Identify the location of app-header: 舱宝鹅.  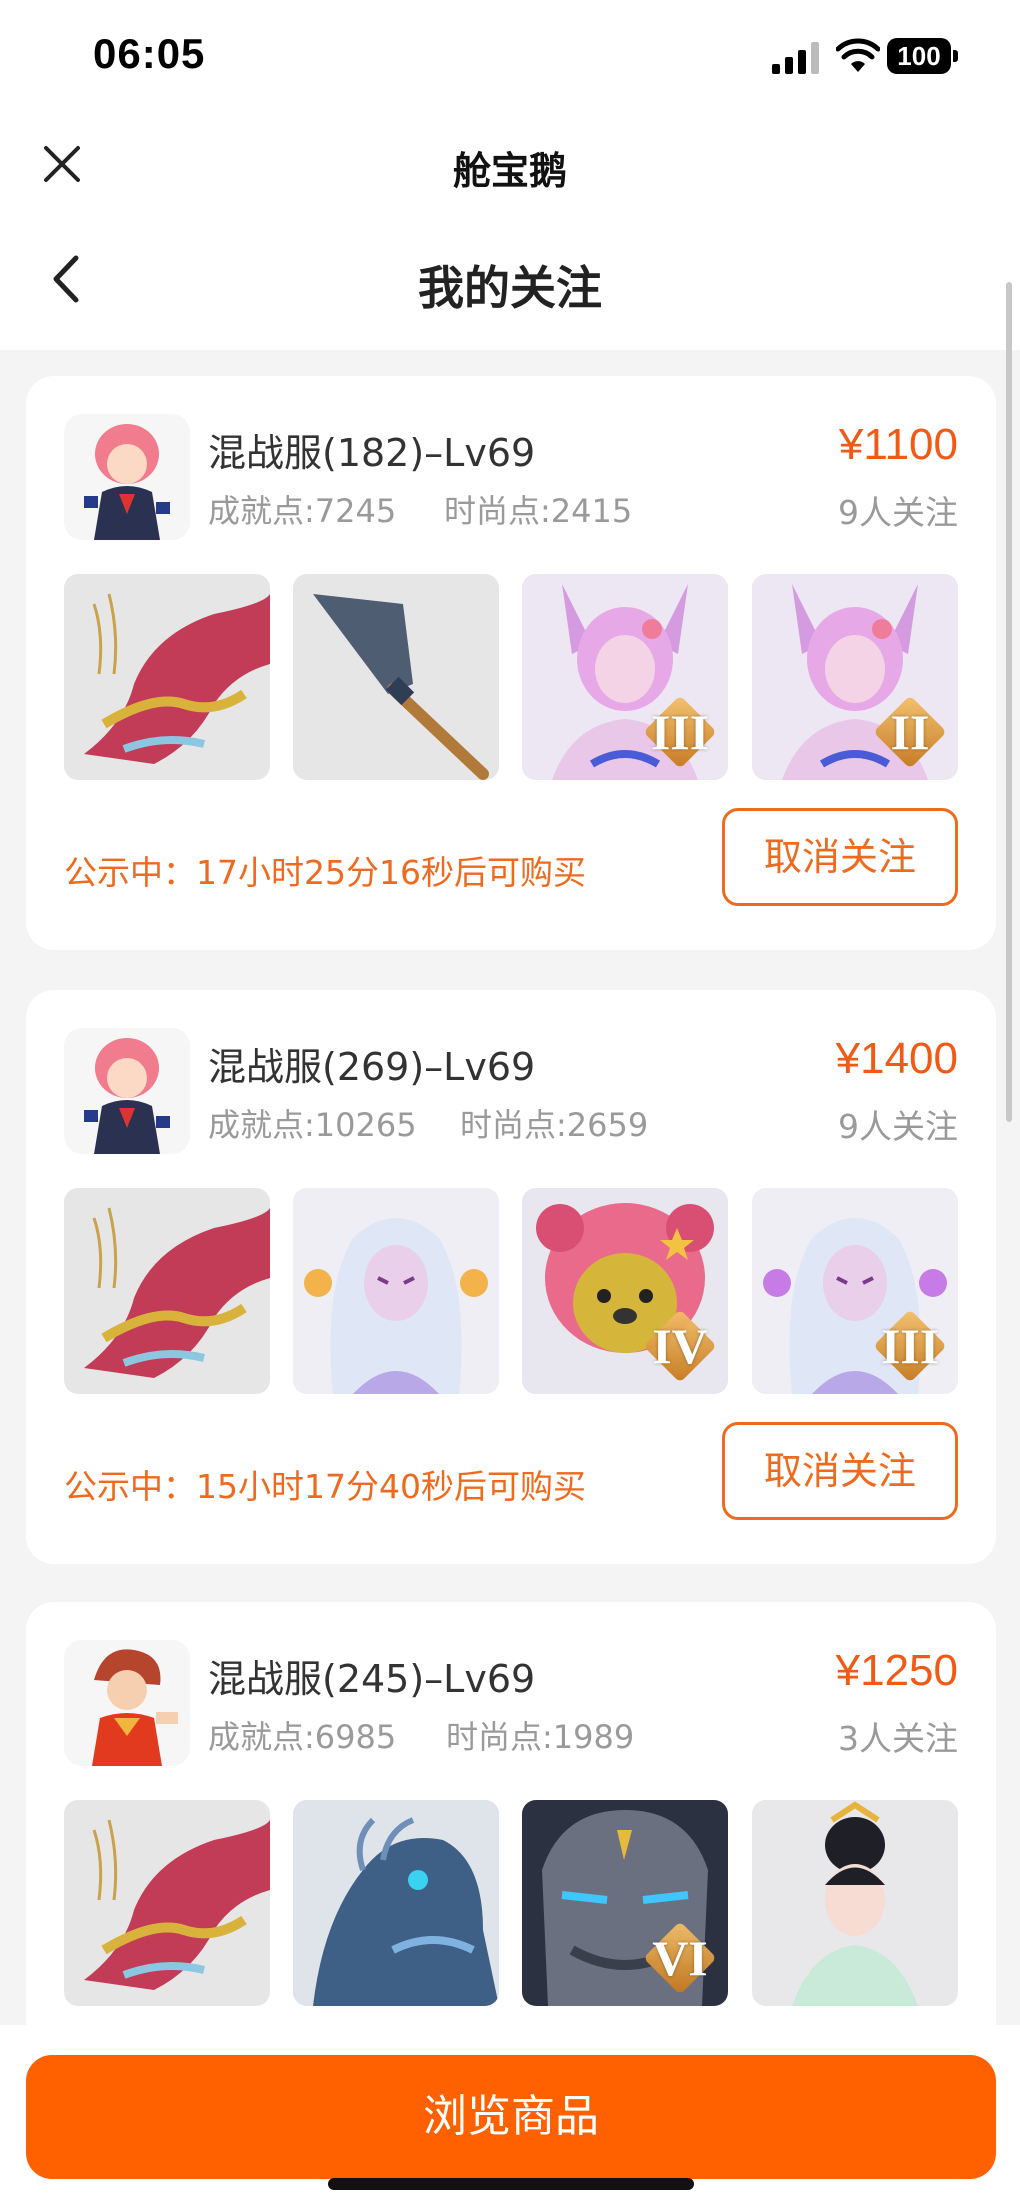
(510, 170).